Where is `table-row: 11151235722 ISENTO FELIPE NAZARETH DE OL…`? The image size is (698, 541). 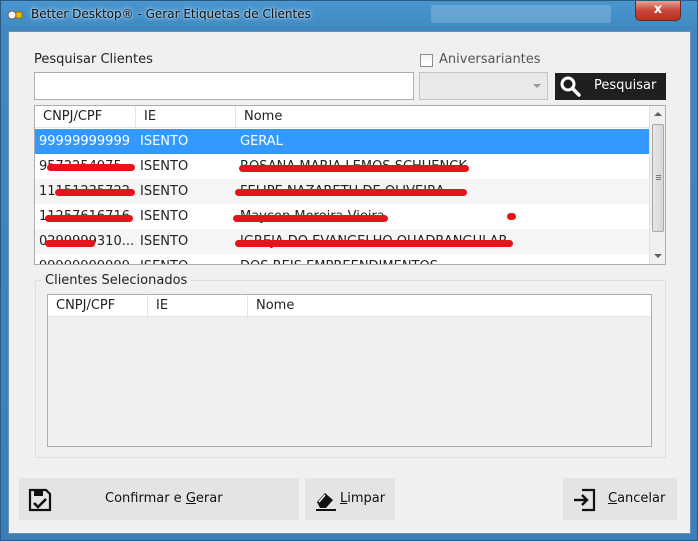 table-row: 11151235722 ISENTO FELIPE NAZARETH DE OL… is located at coordinates (342, 191).